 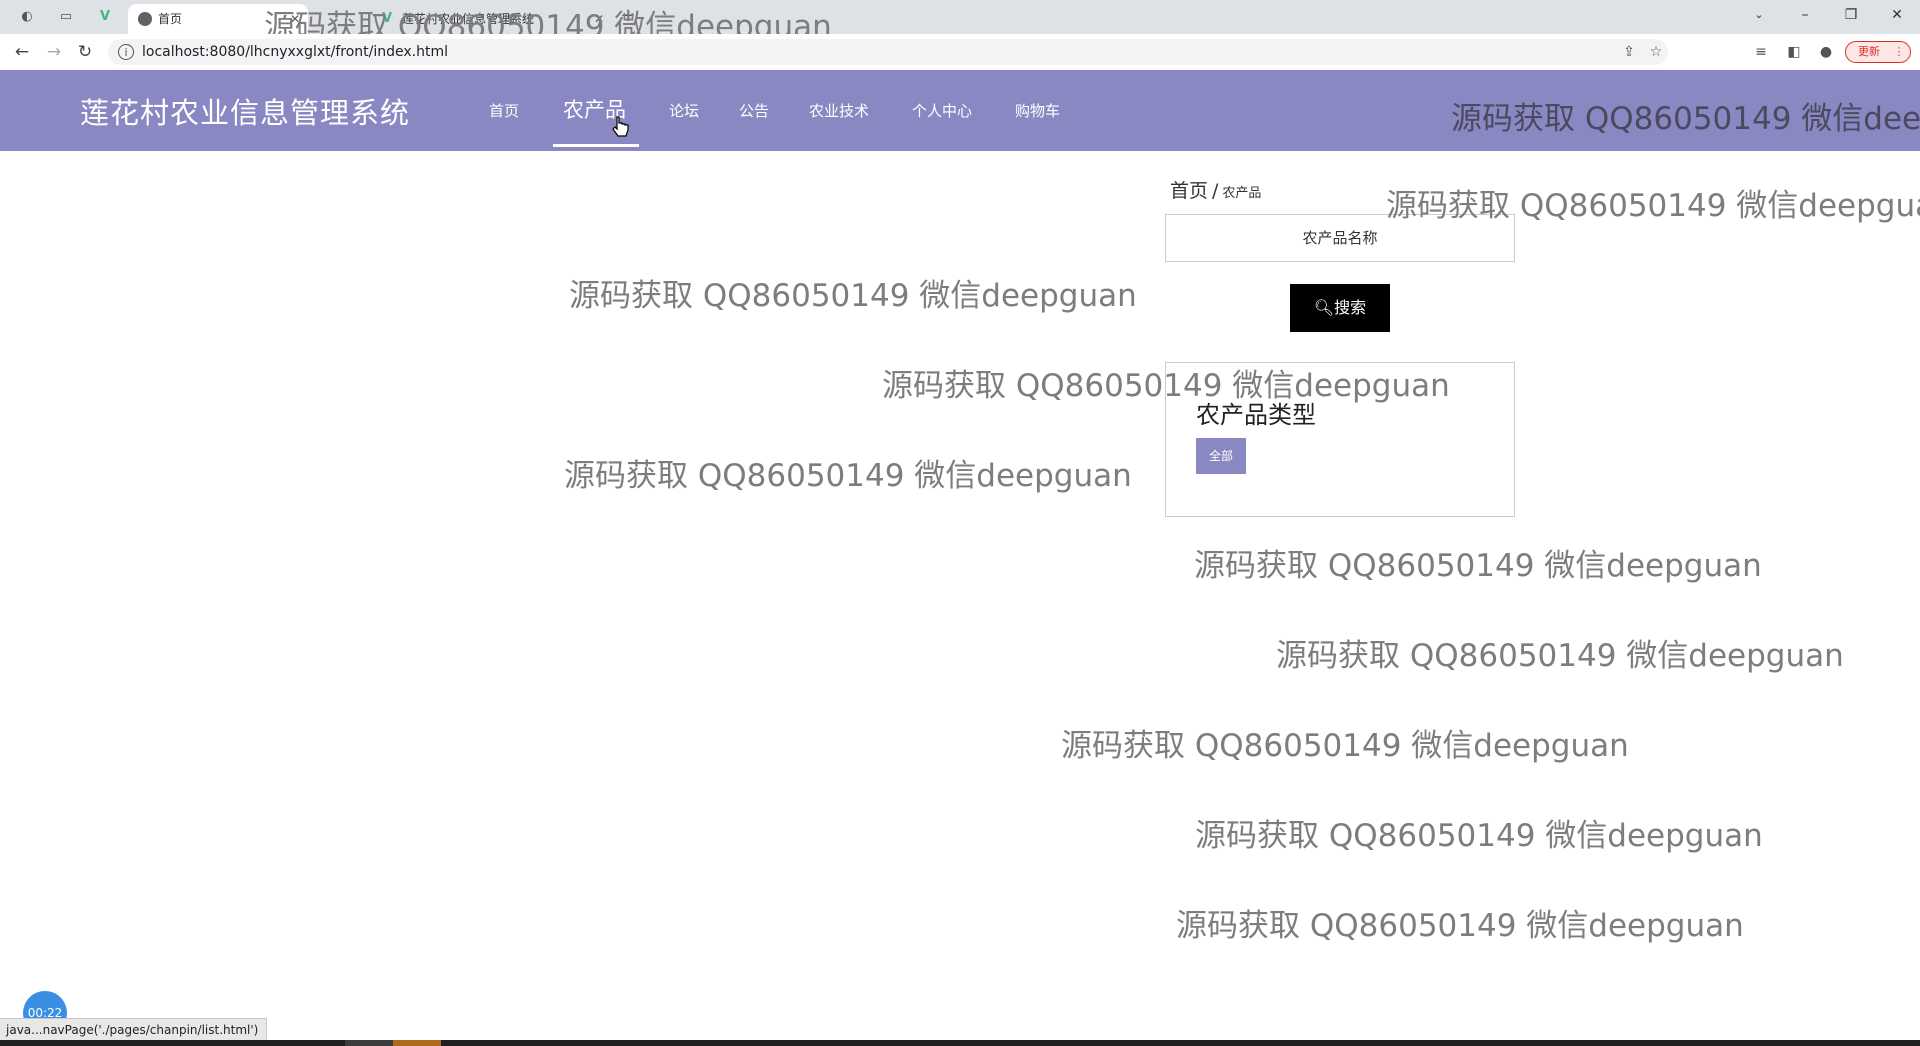 I want to click on breadcrumb: 首页 / 农产品, so click(x=1215, y=189).